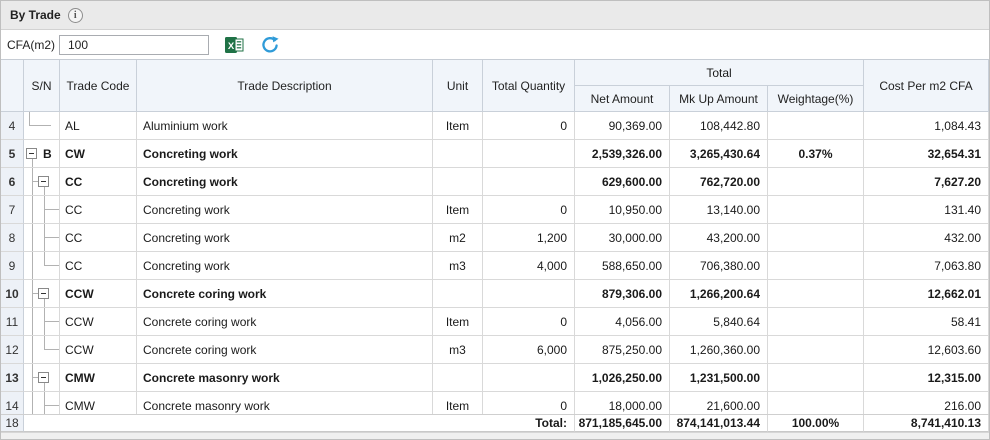 This screenshot has width=990, height=440. Describe the element at coordinates (622, 266) in the screenshot. I see `net-amount-cell: 588,650.00` at that location.